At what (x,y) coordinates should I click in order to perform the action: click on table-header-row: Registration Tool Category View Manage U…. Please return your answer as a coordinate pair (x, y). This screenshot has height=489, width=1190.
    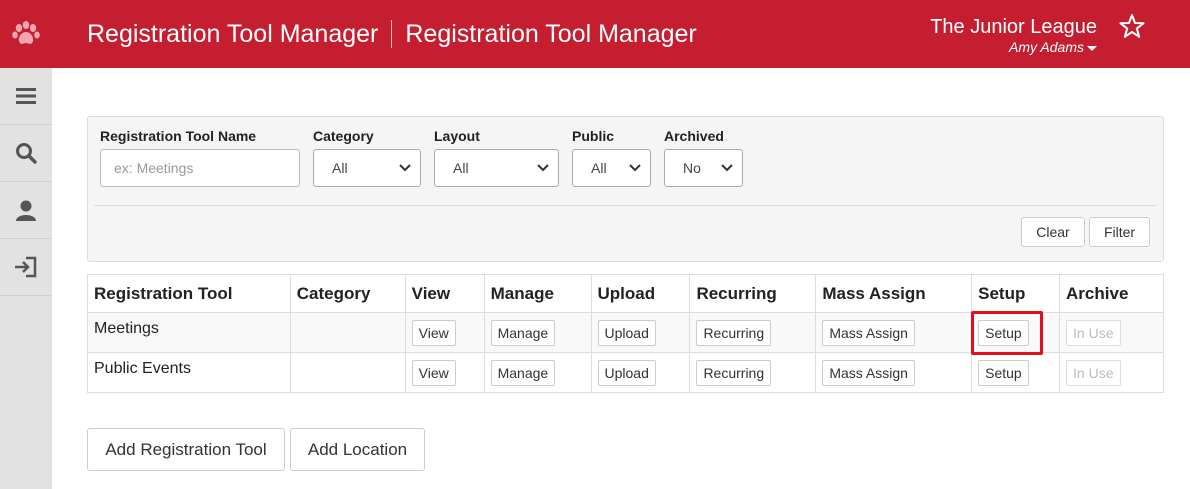
    Looking at the image, I should click on (625, 293).